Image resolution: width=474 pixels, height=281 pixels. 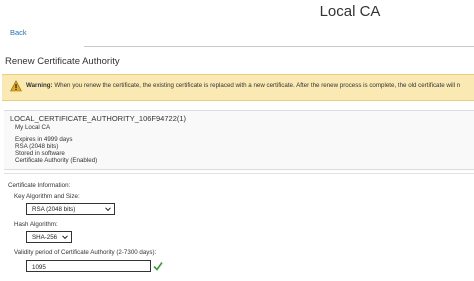 I want to click on key-algorithm-label: Key Algorithm and Size:, so click(x=47, y=196).